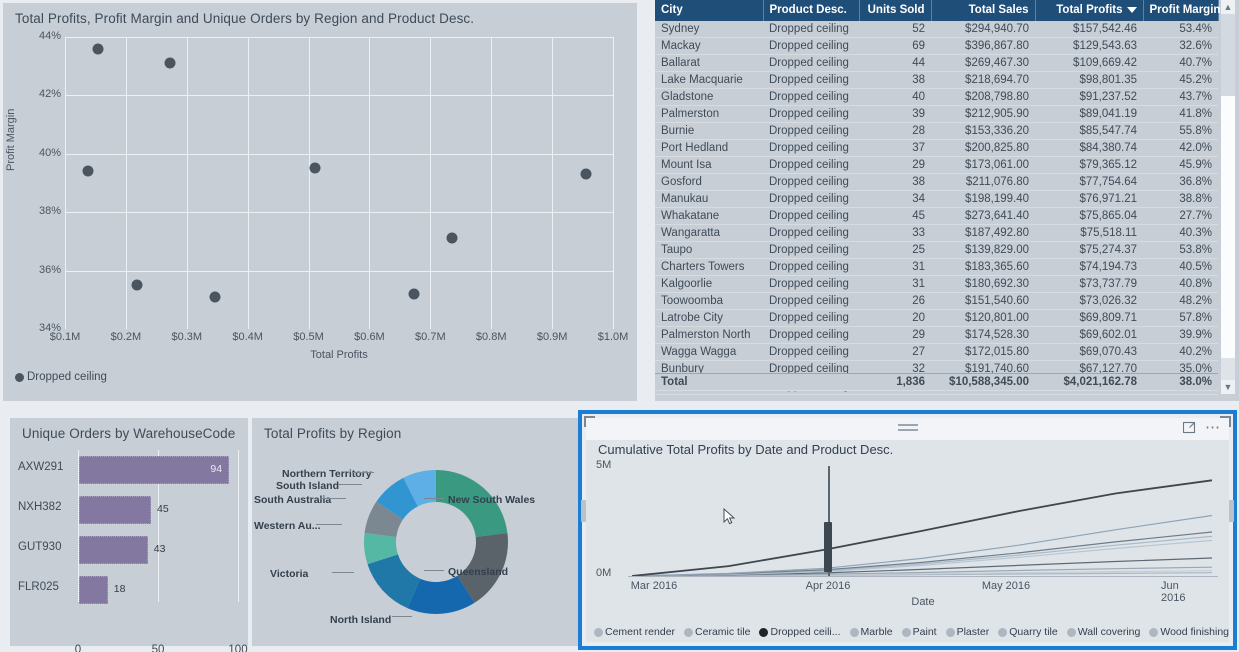  What do you see at coordinates (247, 337) in the screenshot?
I see `scatter-x-tick: $0.4M` at bounding box center [247, 337].